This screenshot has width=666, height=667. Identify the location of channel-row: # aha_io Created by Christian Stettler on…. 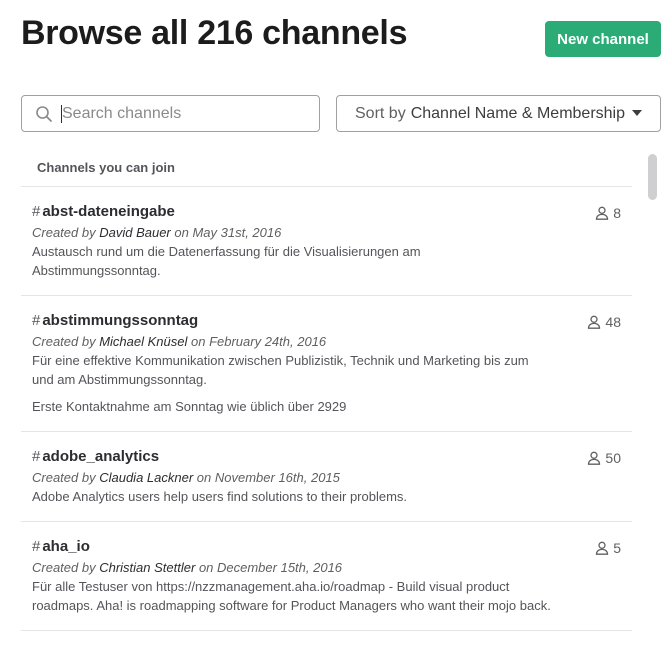
(326, 576).